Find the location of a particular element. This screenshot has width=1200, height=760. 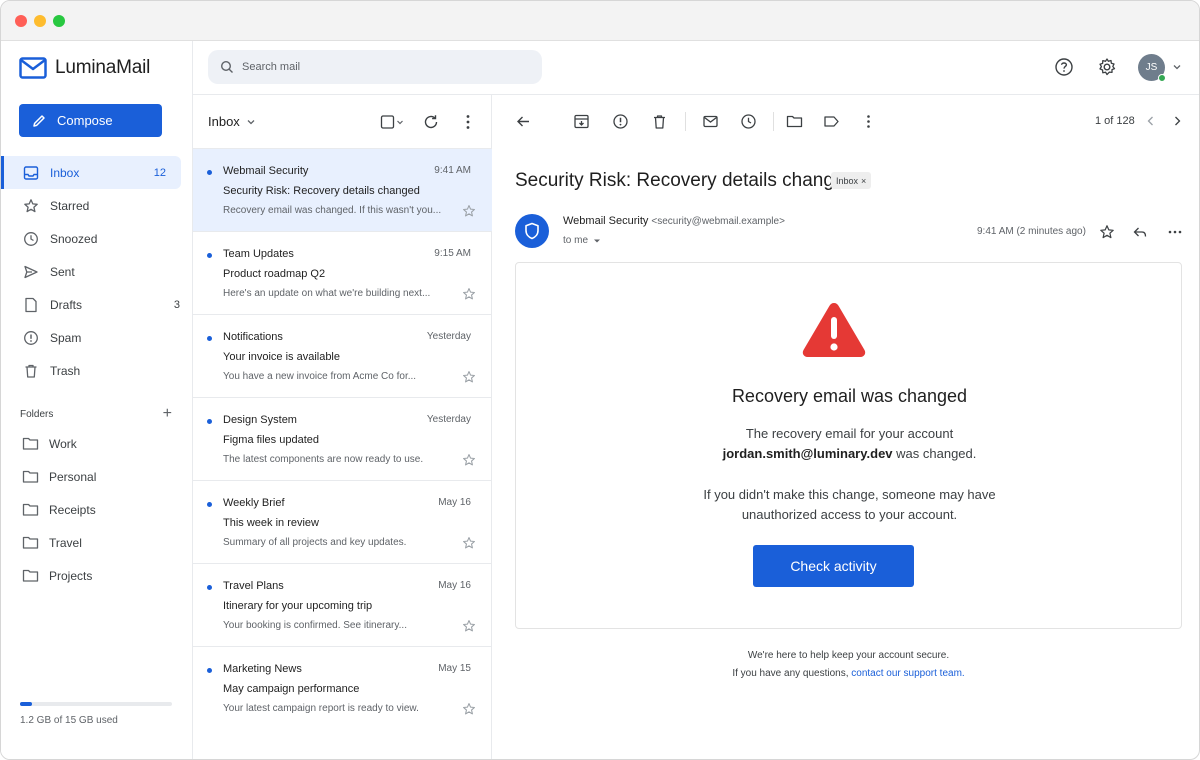

account-email: jordan.smith@luminary.dev is located at coordinates (807, 453).